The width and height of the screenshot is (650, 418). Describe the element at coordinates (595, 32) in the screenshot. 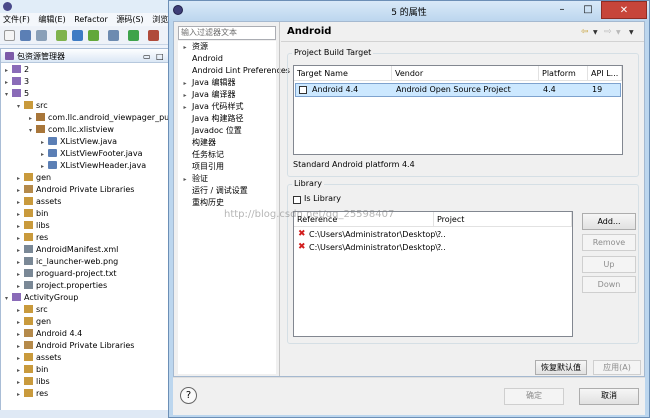

I see `back-dropdown-icon: ▼` at that location.